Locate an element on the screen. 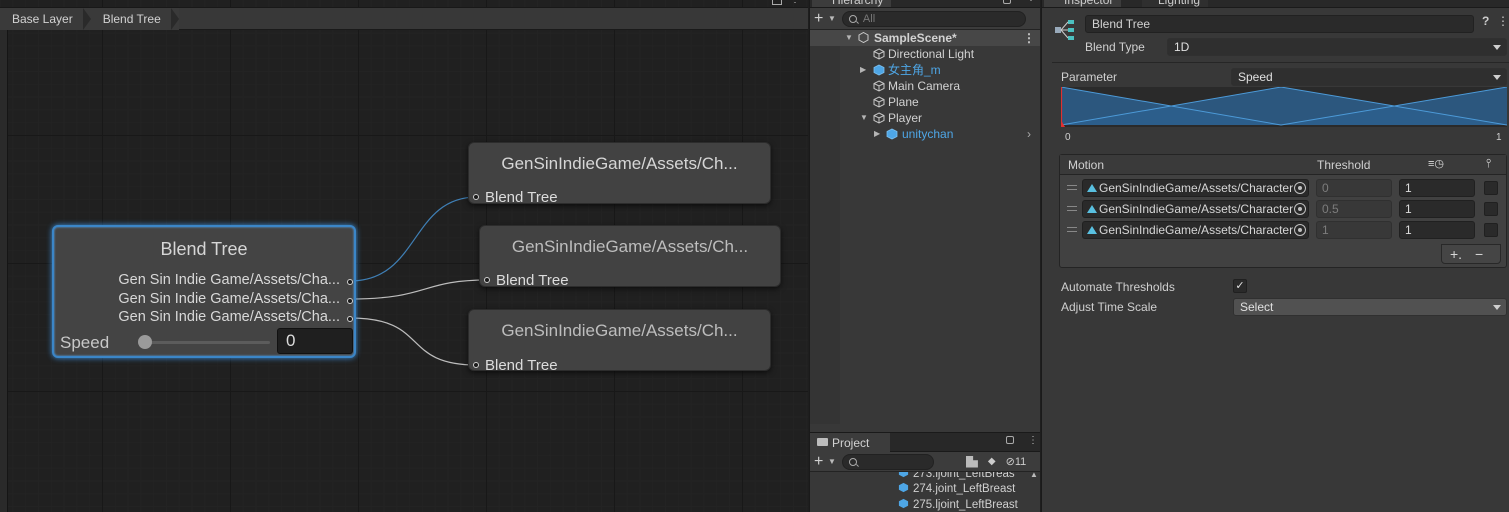  add-motion-button: +. is located at coordinates (1456, 254).